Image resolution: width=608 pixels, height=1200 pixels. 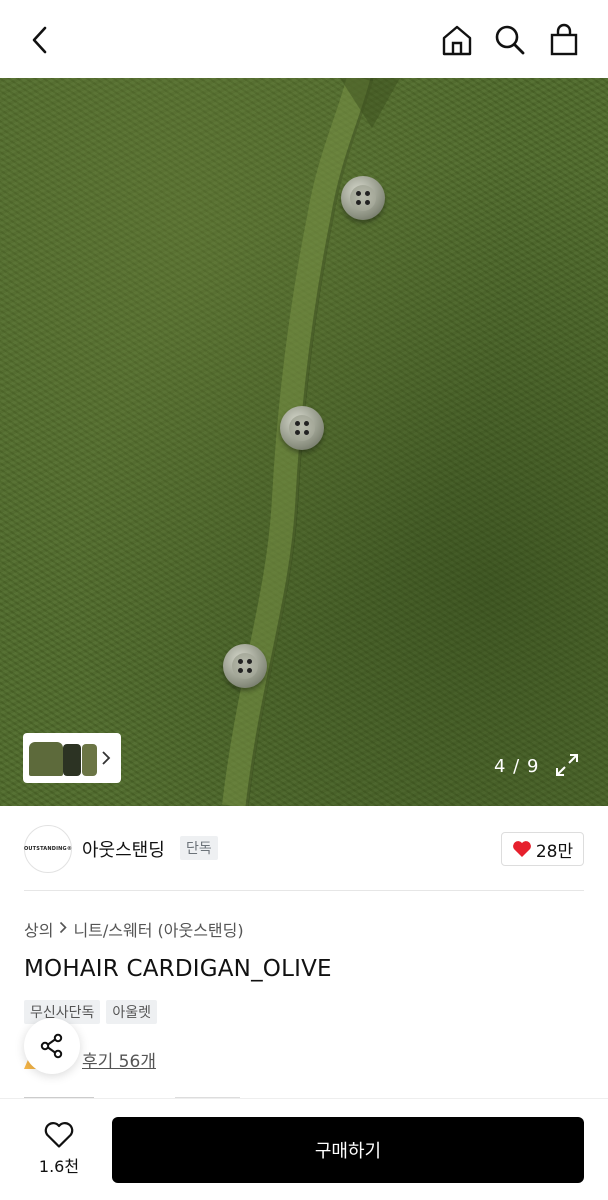 What do you see at coordinates (158, 929) in the screenshot?
I see `breadcrumb-subcategory: 니트/스웨터 (아웃스탠딩)` at bounding box center [158, 929].